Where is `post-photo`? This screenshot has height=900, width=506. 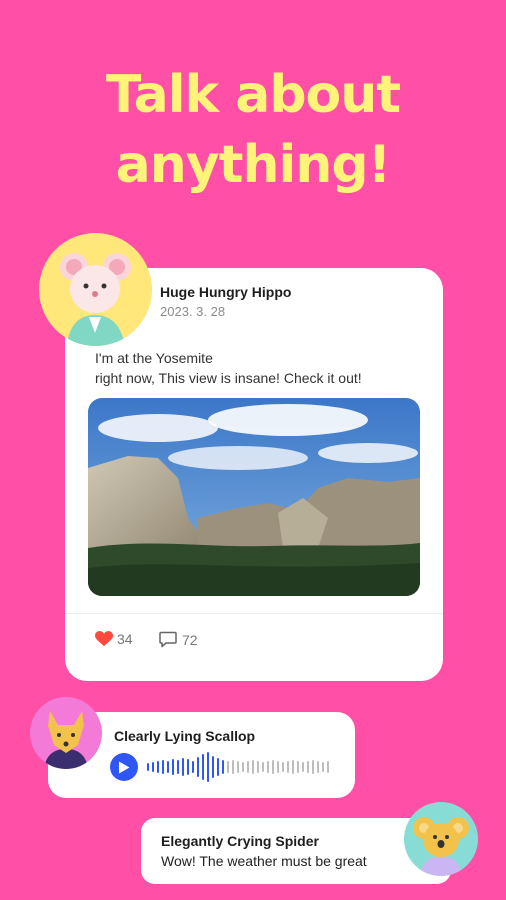
post-photo is located at coordinates (254, 497).